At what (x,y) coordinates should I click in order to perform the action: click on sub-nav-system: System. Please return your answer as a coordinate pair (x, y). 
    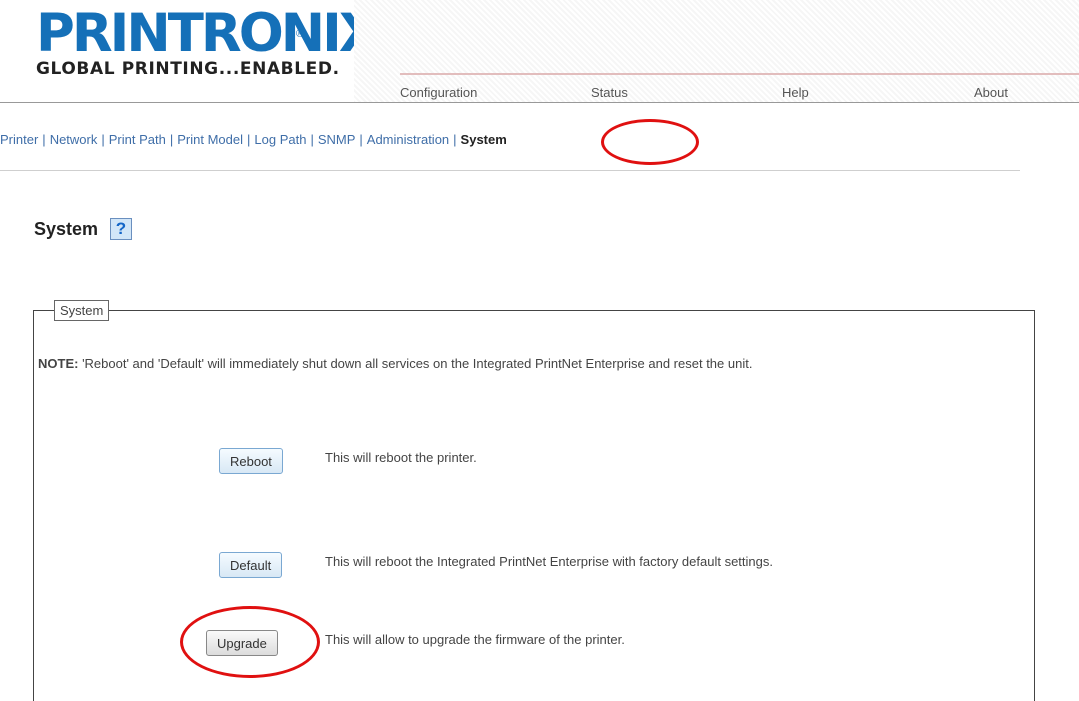
    Looking at the image, I should click on (484, 139).